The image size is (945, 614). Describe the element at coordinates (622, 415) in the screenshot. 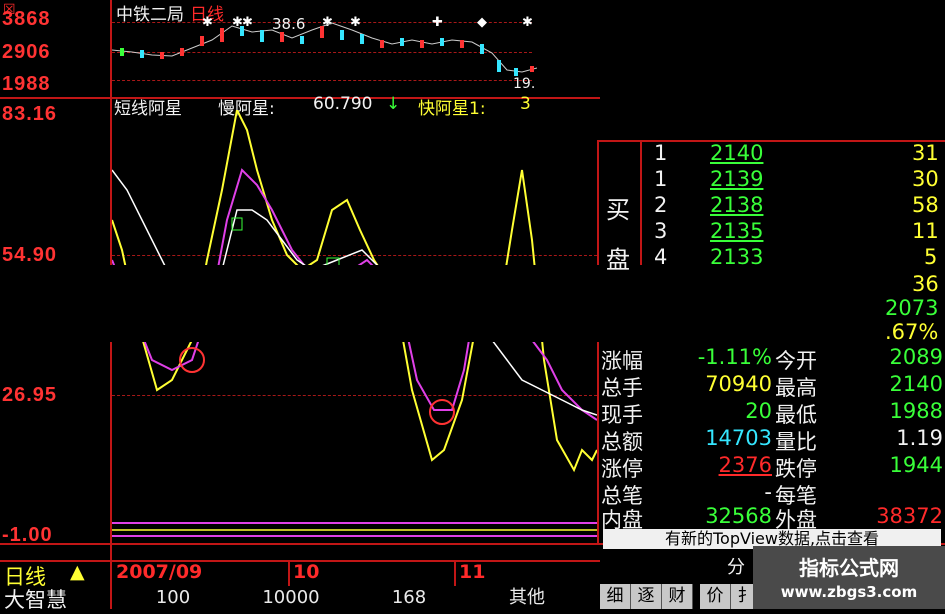

I see `quote-label: 现手` at that location.